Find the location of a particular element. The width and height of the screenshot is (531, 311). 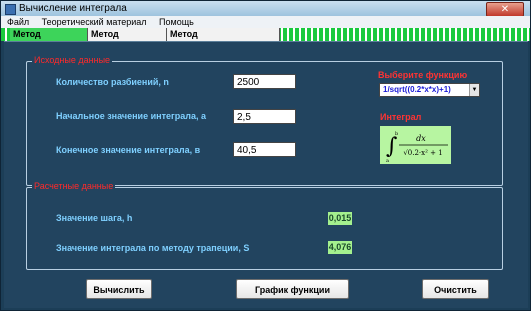

calculate-button: Вычислить is located at coordinates (119, 289).